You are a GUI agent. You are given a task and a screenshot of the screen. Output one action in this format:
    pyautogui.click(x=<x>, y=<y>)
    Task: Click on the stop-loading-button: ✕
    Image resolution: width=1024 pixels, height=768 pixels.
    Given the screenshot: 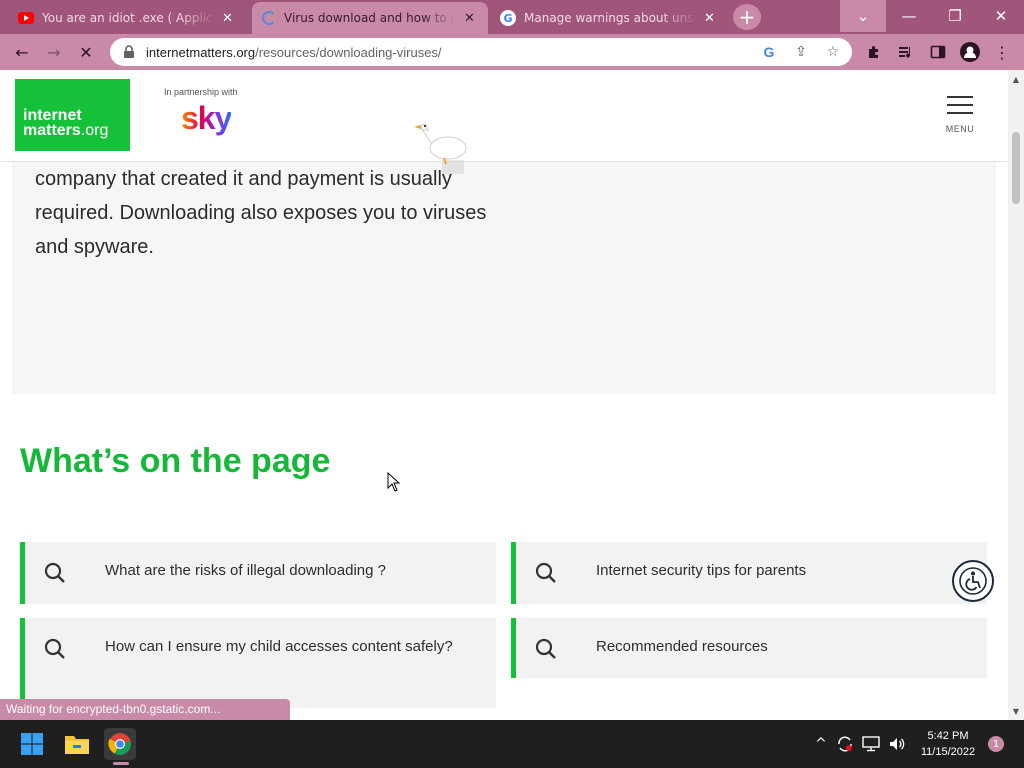 What is the action you would take?
    pyautogui.click(x=86, y=52)
    